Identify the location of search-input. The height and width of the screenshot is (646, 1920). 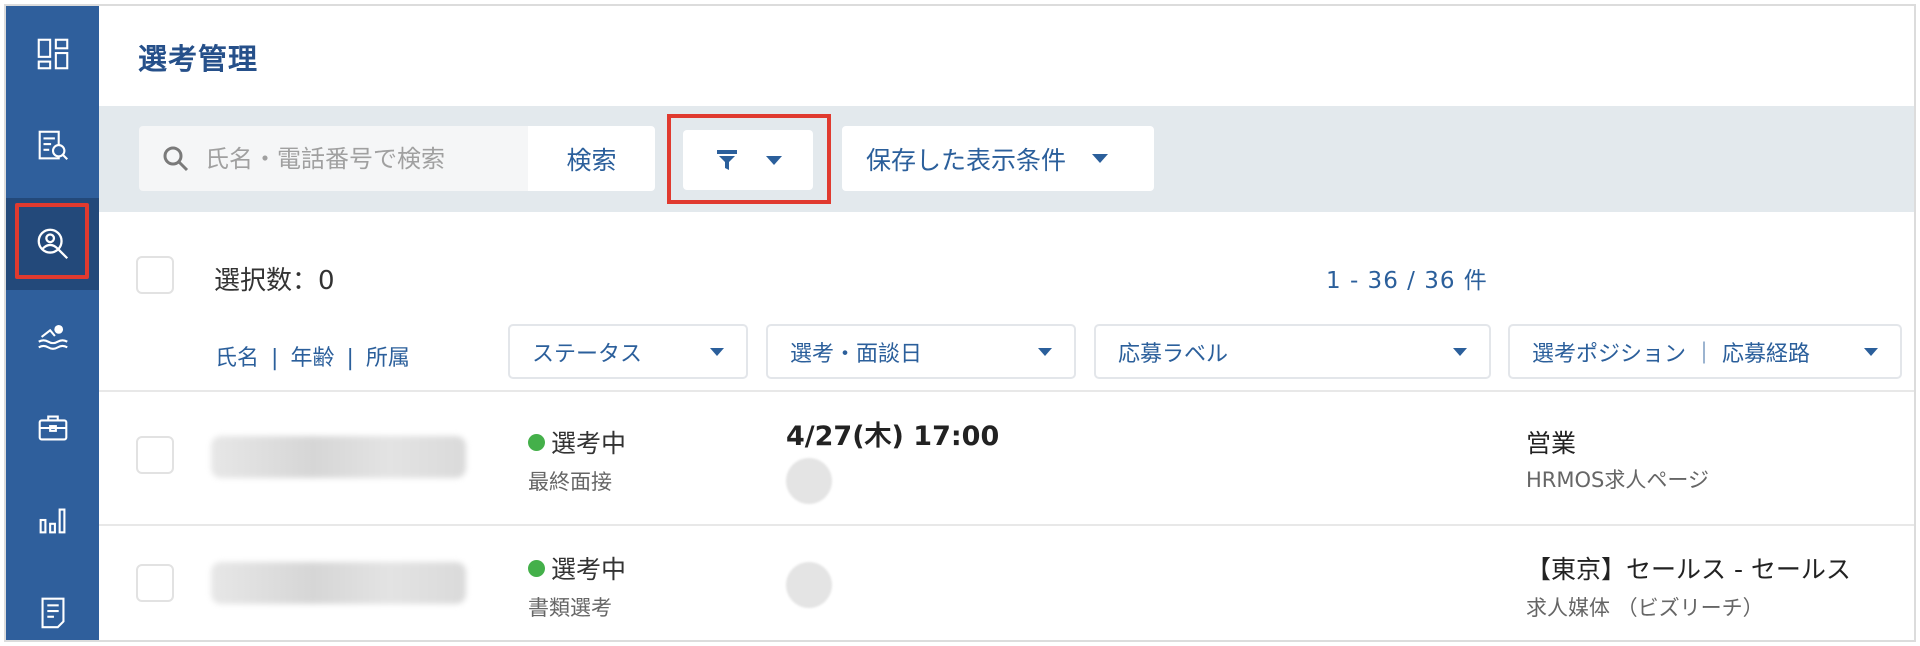
(355, 158).